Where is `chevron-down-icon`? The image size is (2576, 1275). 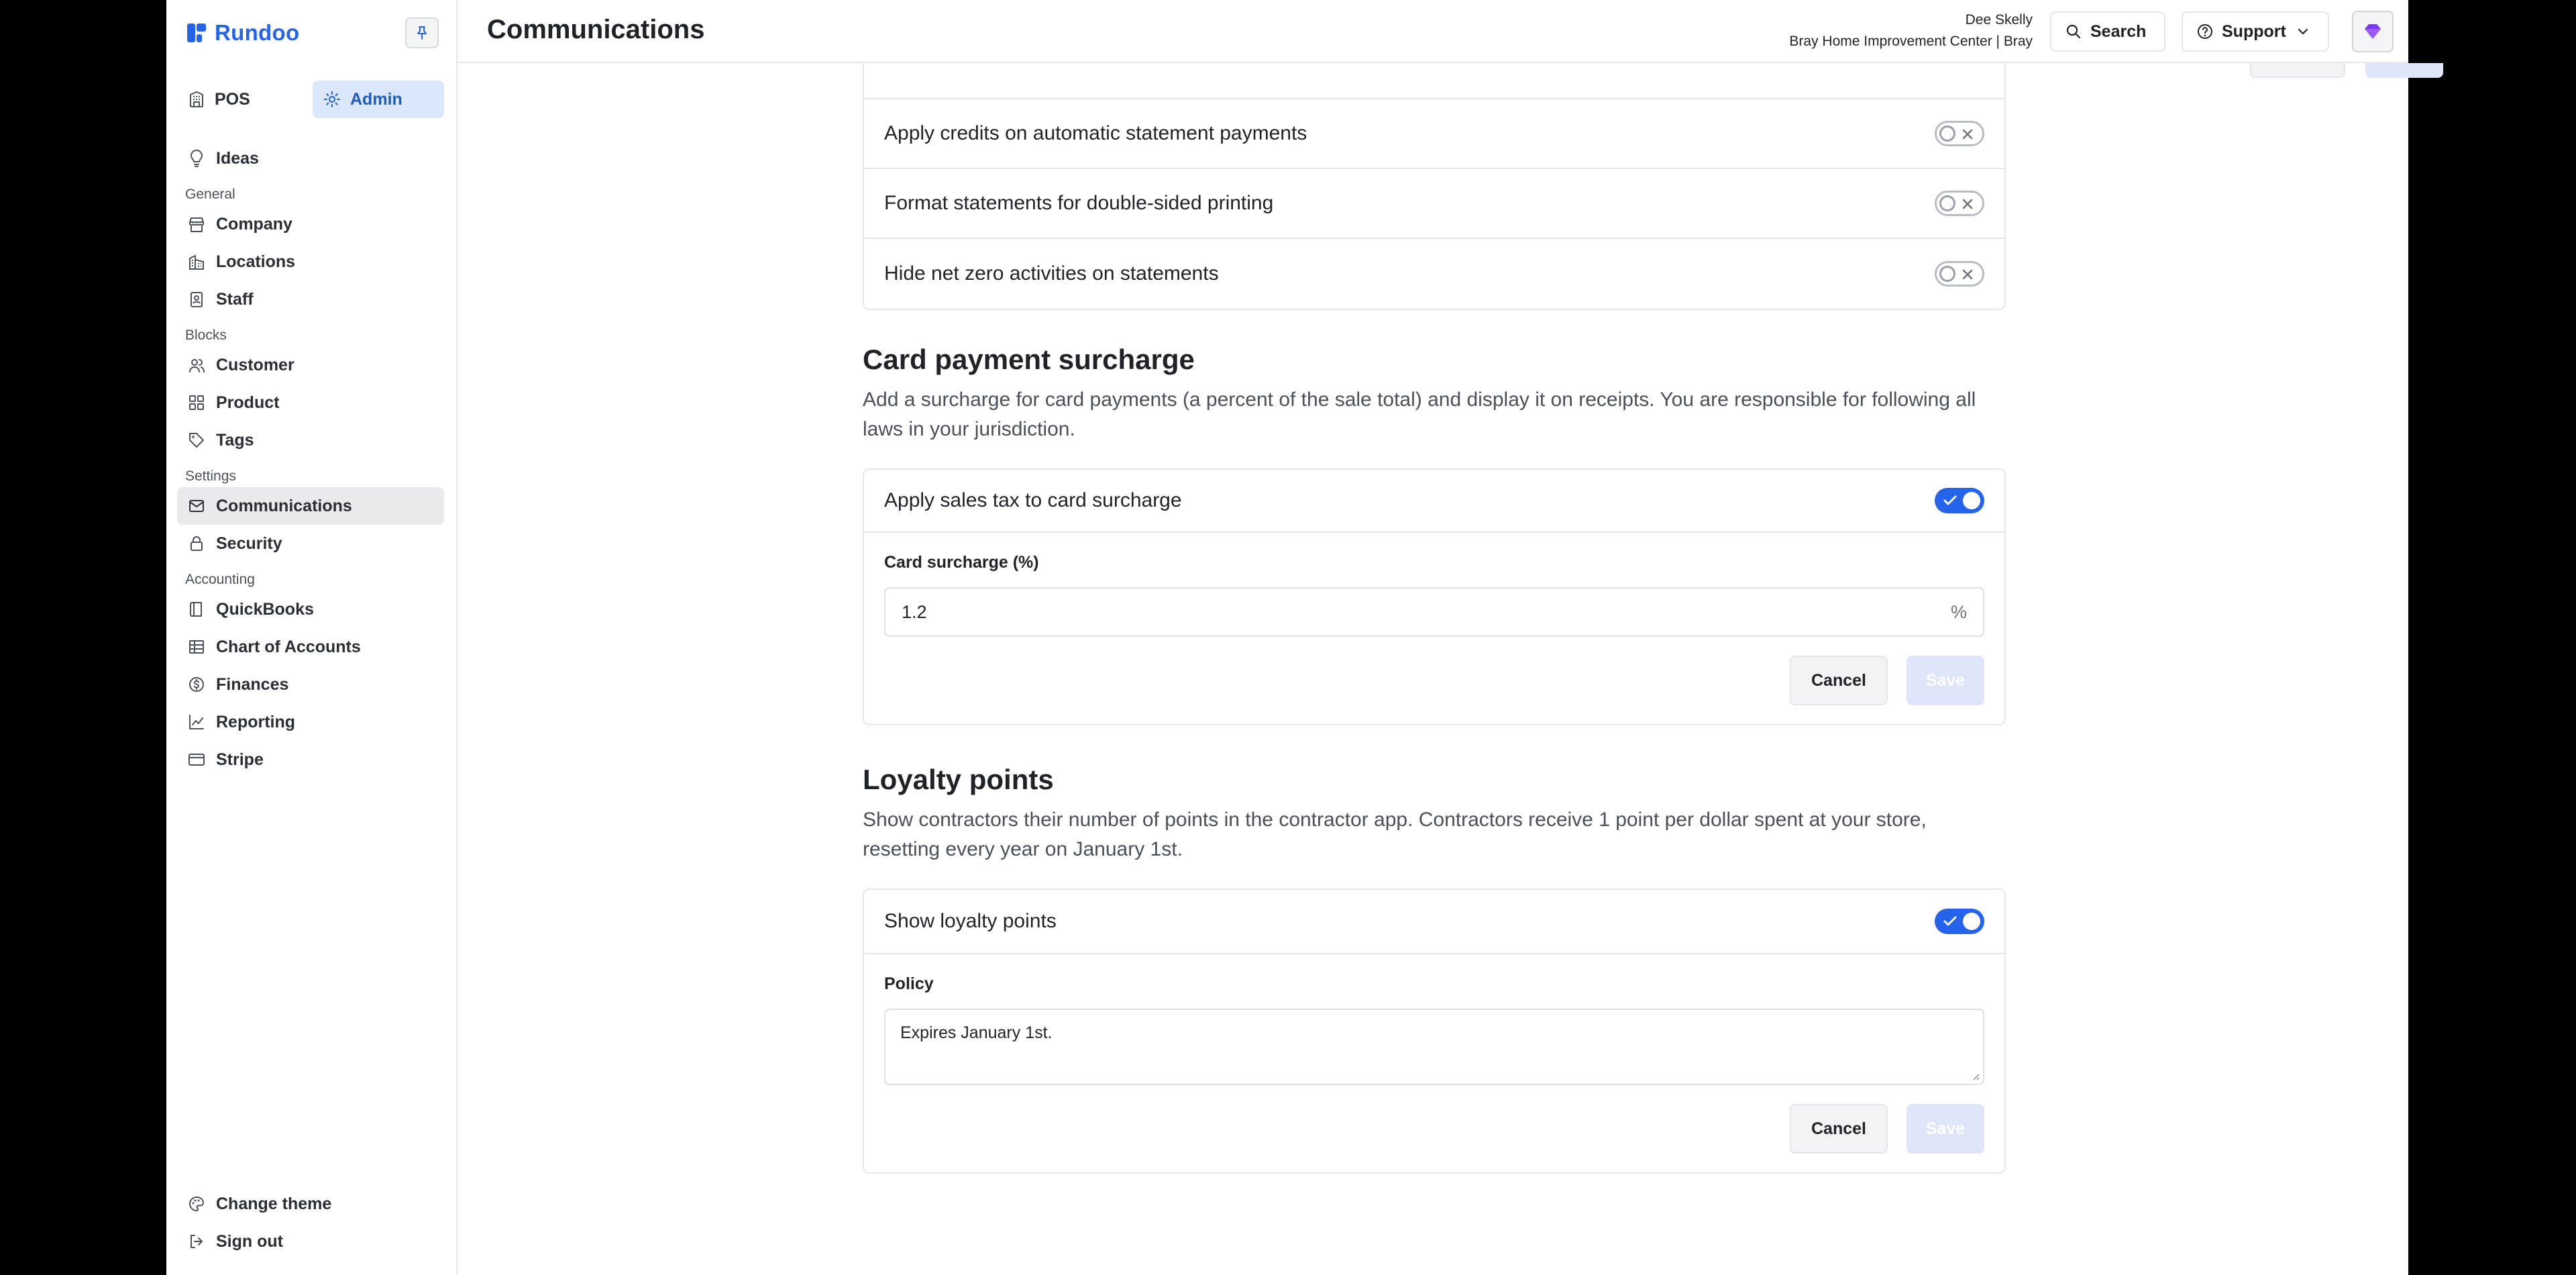 chevron-down-icon is located at coordinates (2303, 31).